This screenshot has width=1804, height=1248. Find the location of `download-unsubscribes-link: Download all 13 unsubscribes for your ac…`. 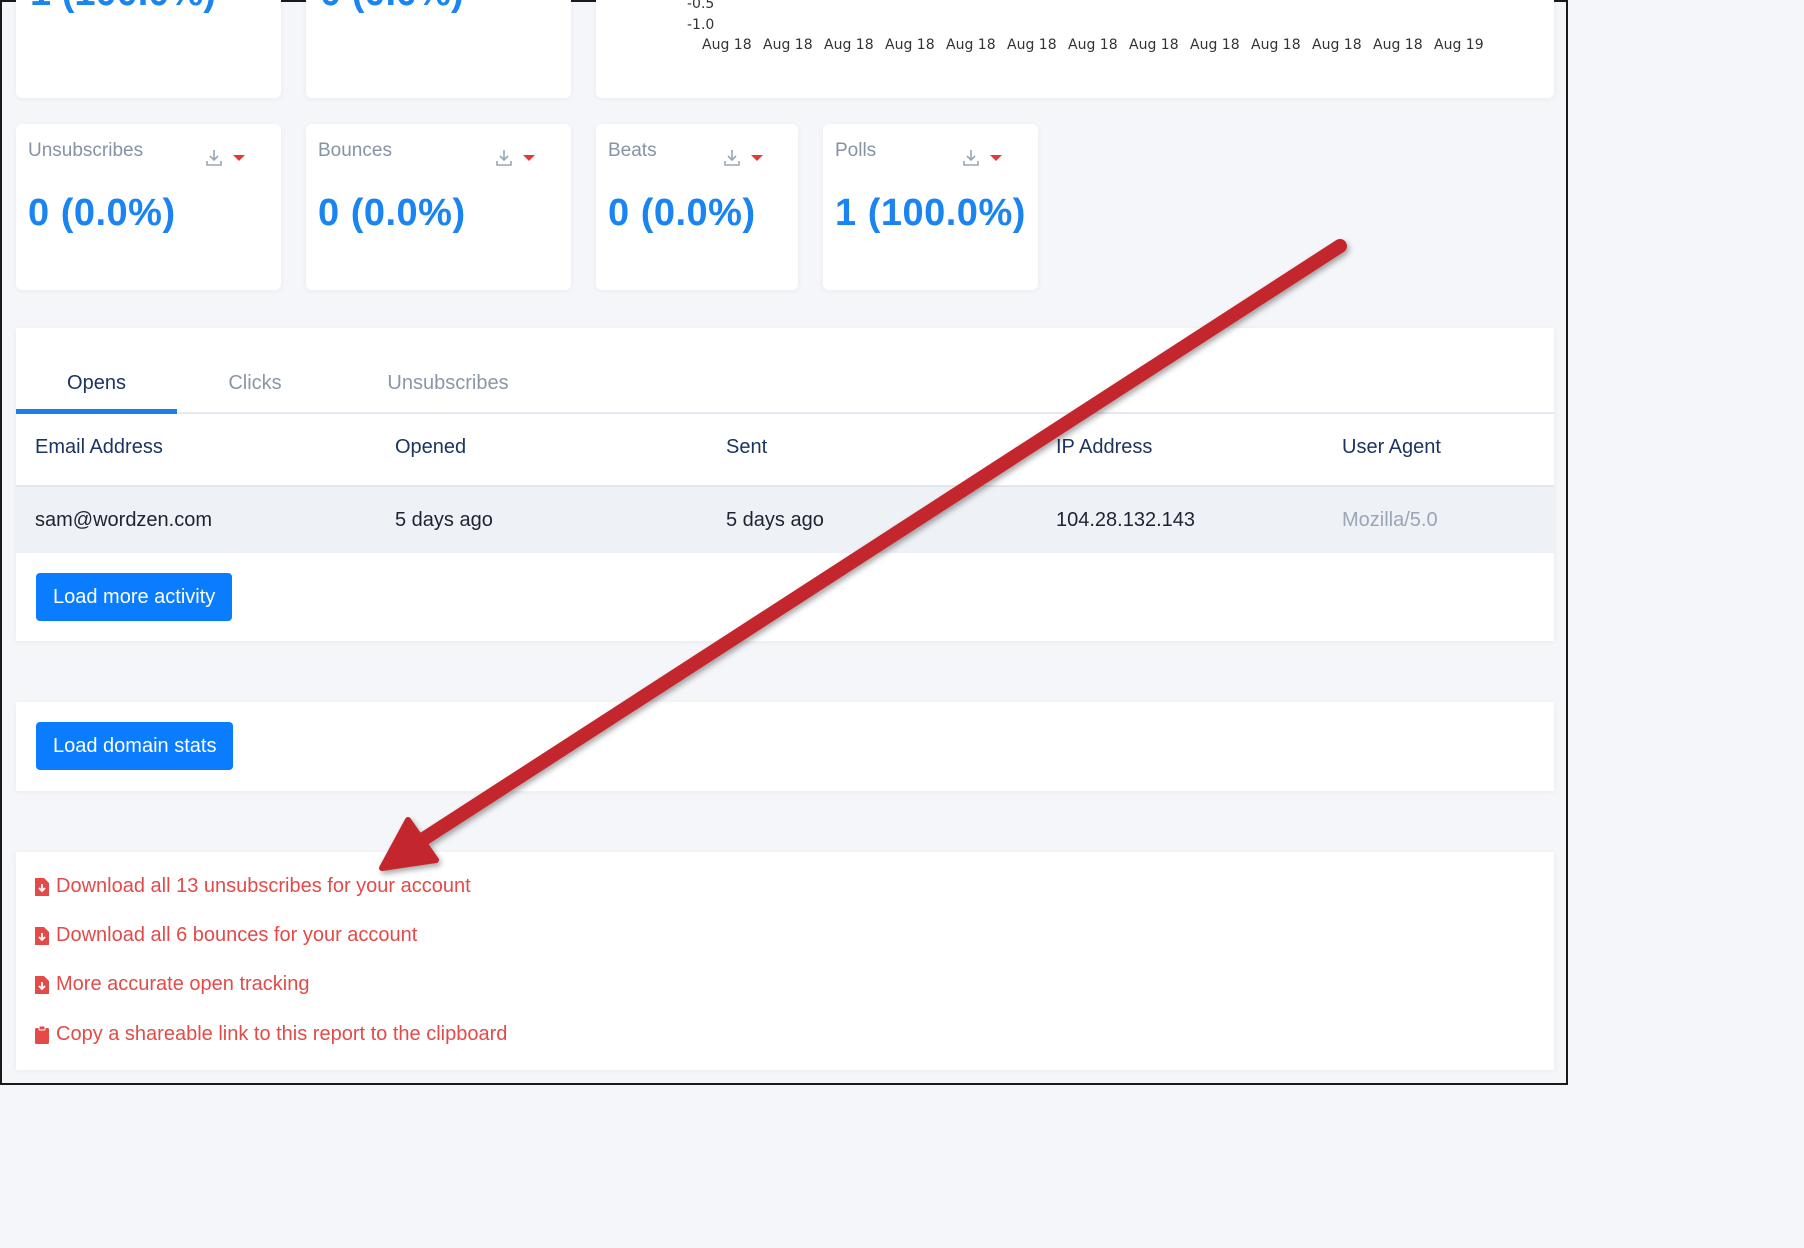

download-unsubscribes-link: Download all 13 unsubscribes for your ac… is located at coordinates (252, 886).